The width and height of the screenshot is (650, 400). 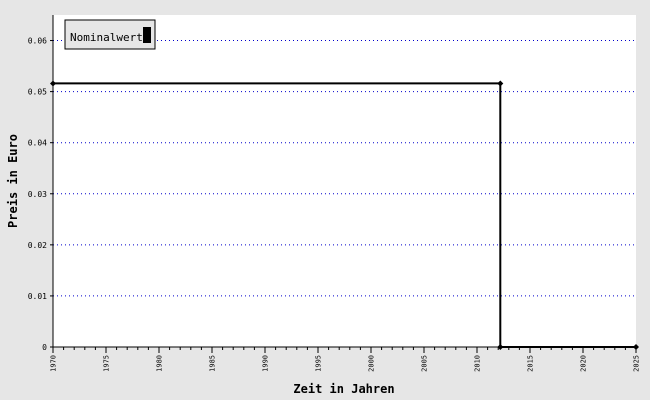 I want to click on y-tick-labels: 0 0.01 0.02 0.03 0.04 0.05 0.06, so click(x=40, y=194).